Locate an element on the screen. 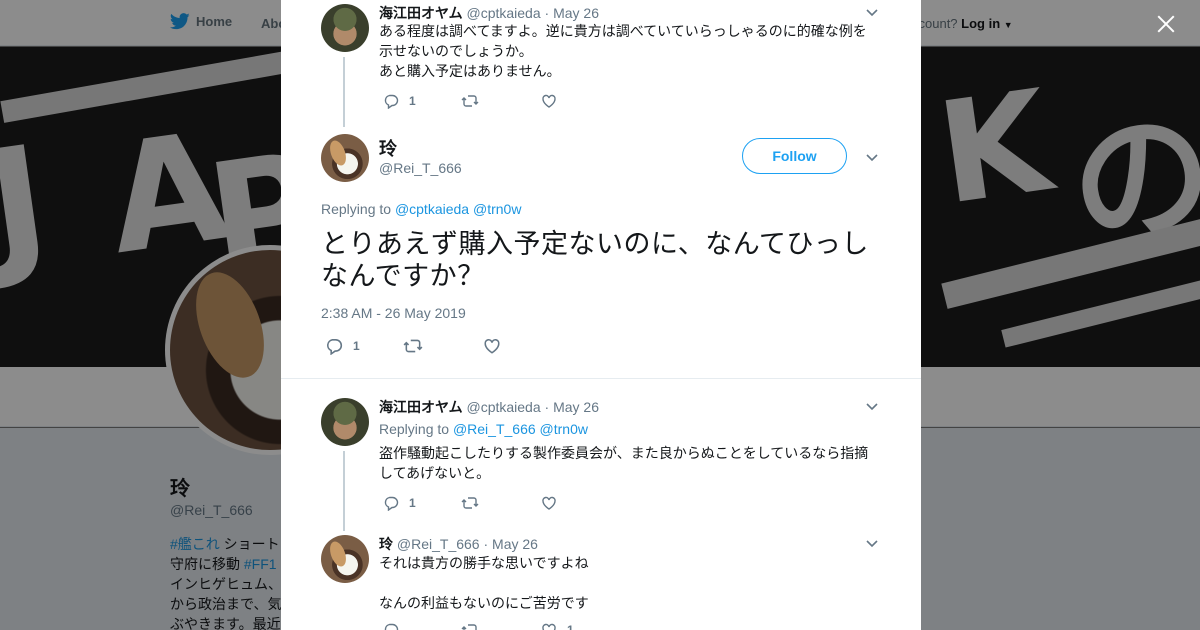  tweet-text-line: なんの利益もないのにご苦労です is located at coordinates (484, 603).